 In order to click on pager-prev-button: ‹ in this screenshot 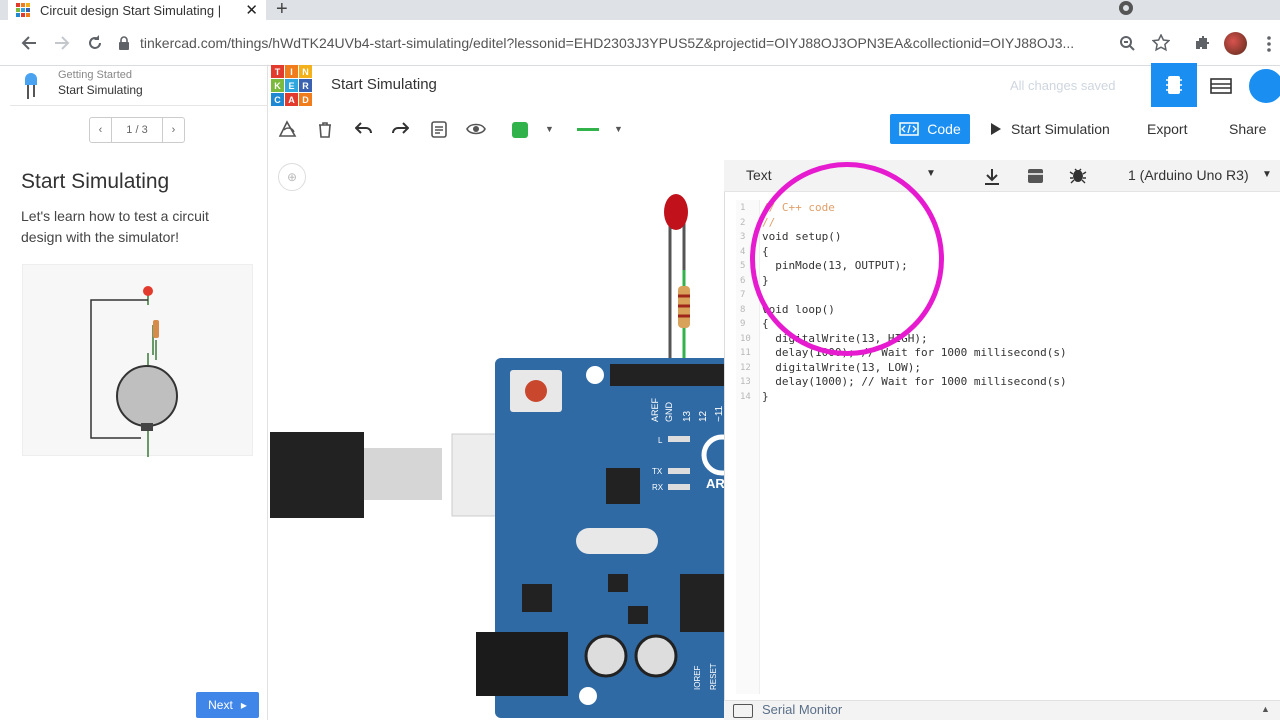, I will do `click(101, 130)`.